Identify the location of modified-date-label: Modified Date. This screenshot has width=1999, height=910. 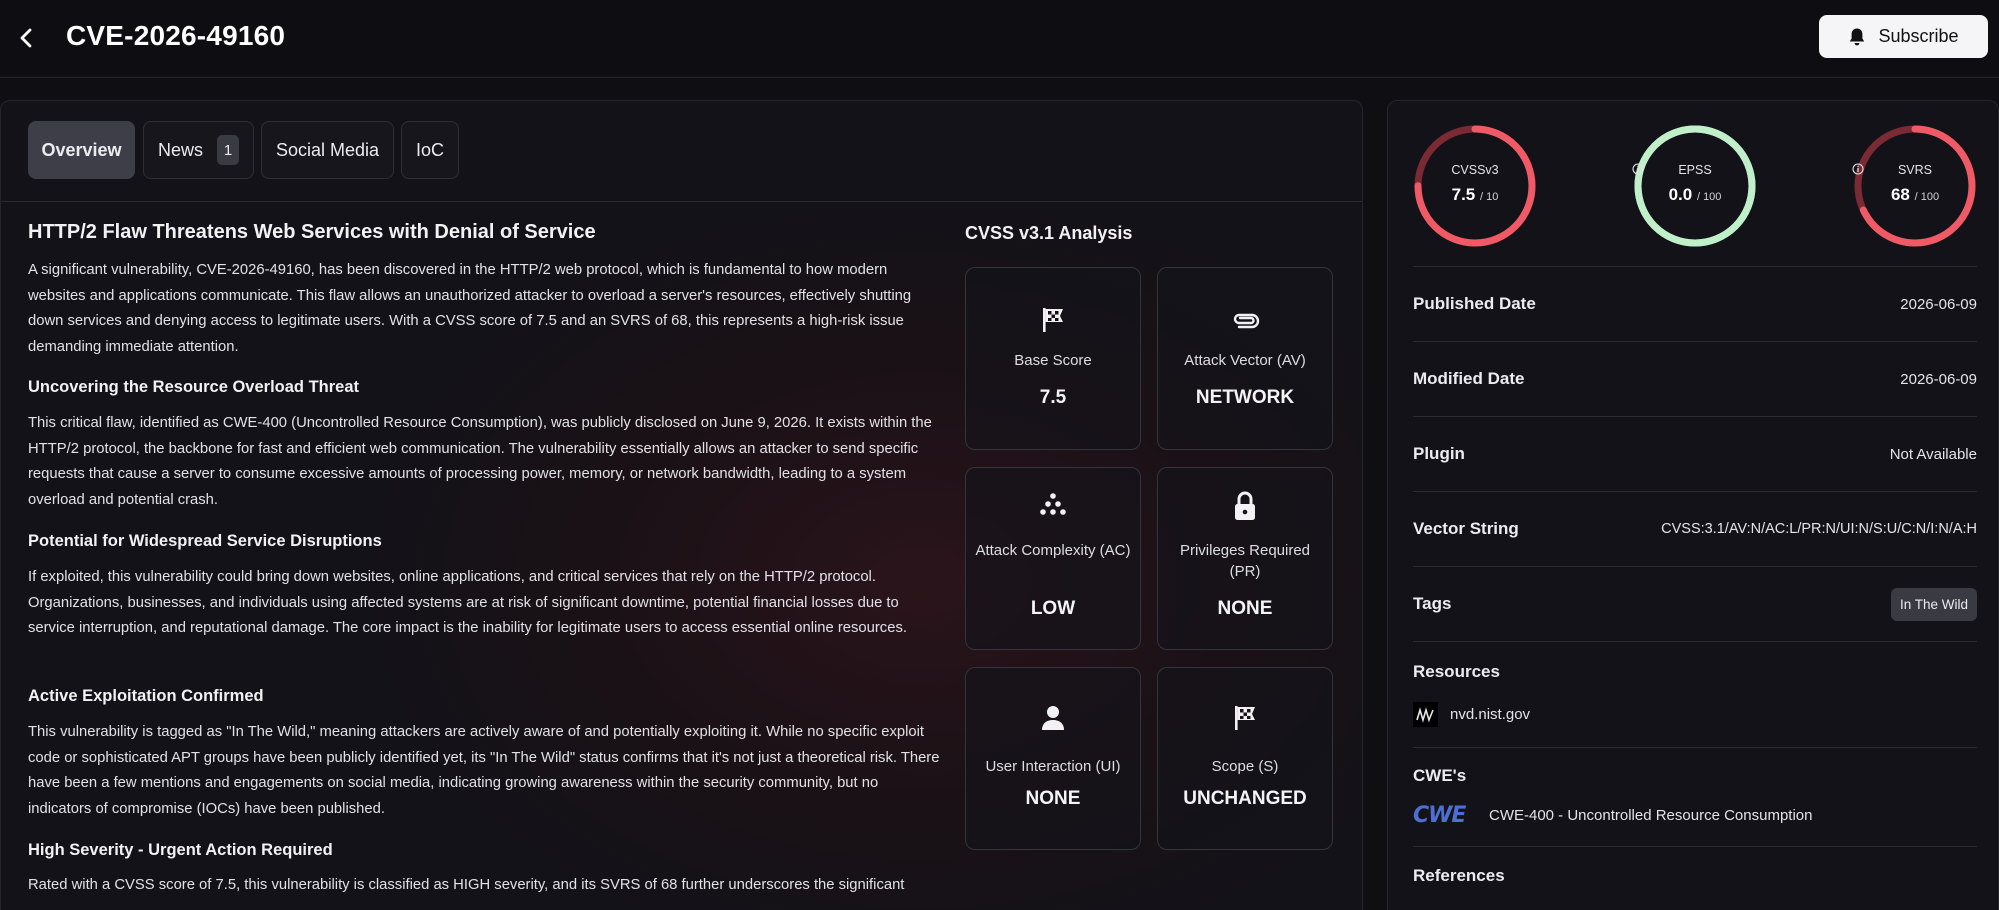
(1469, 378).